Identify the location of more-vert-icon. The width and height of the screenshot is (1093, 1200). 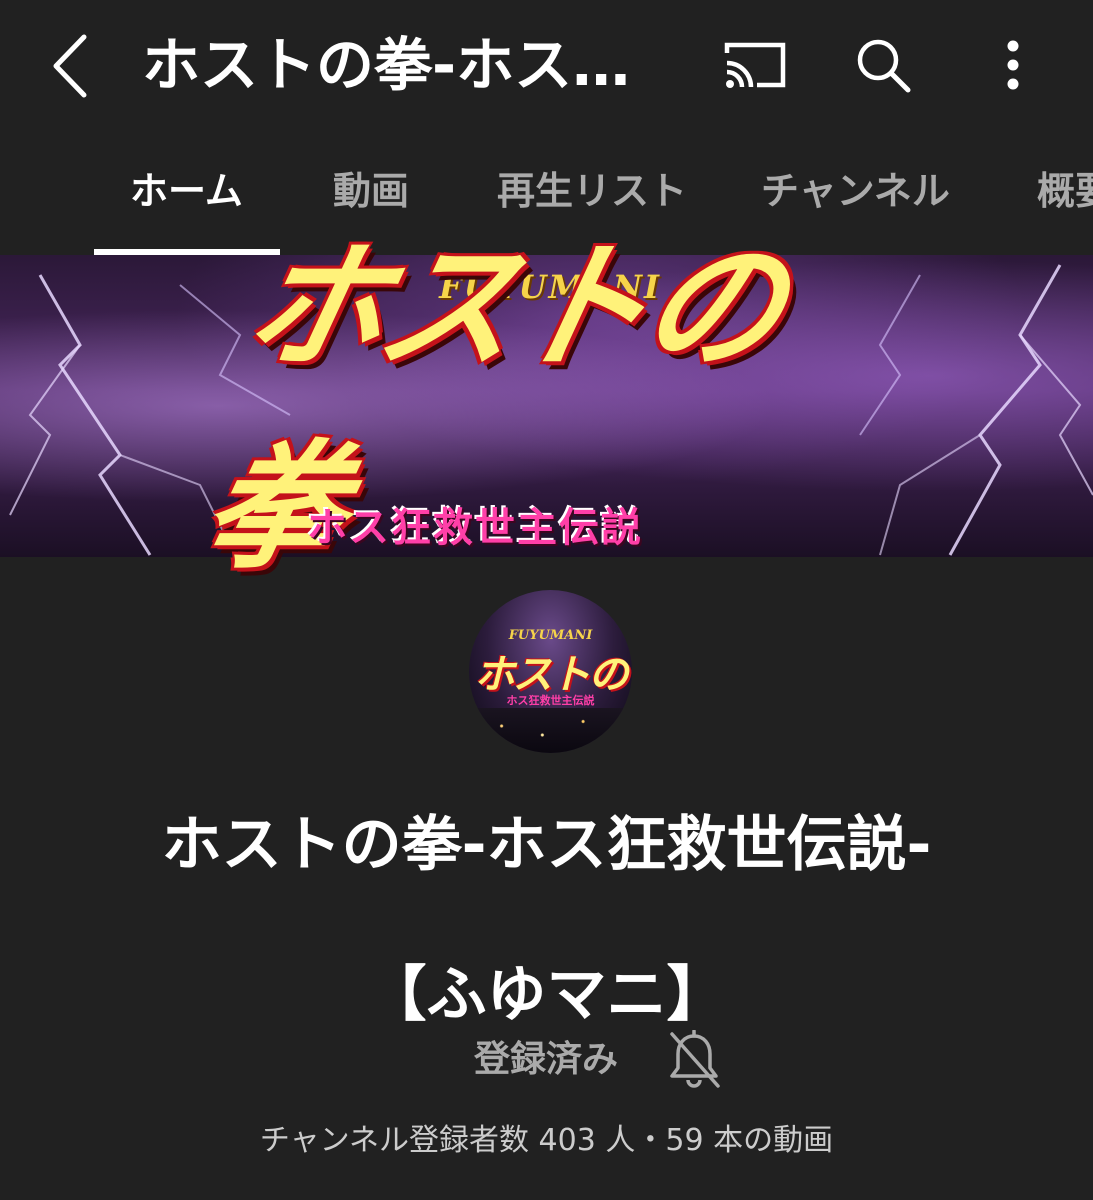
(1013, 65).